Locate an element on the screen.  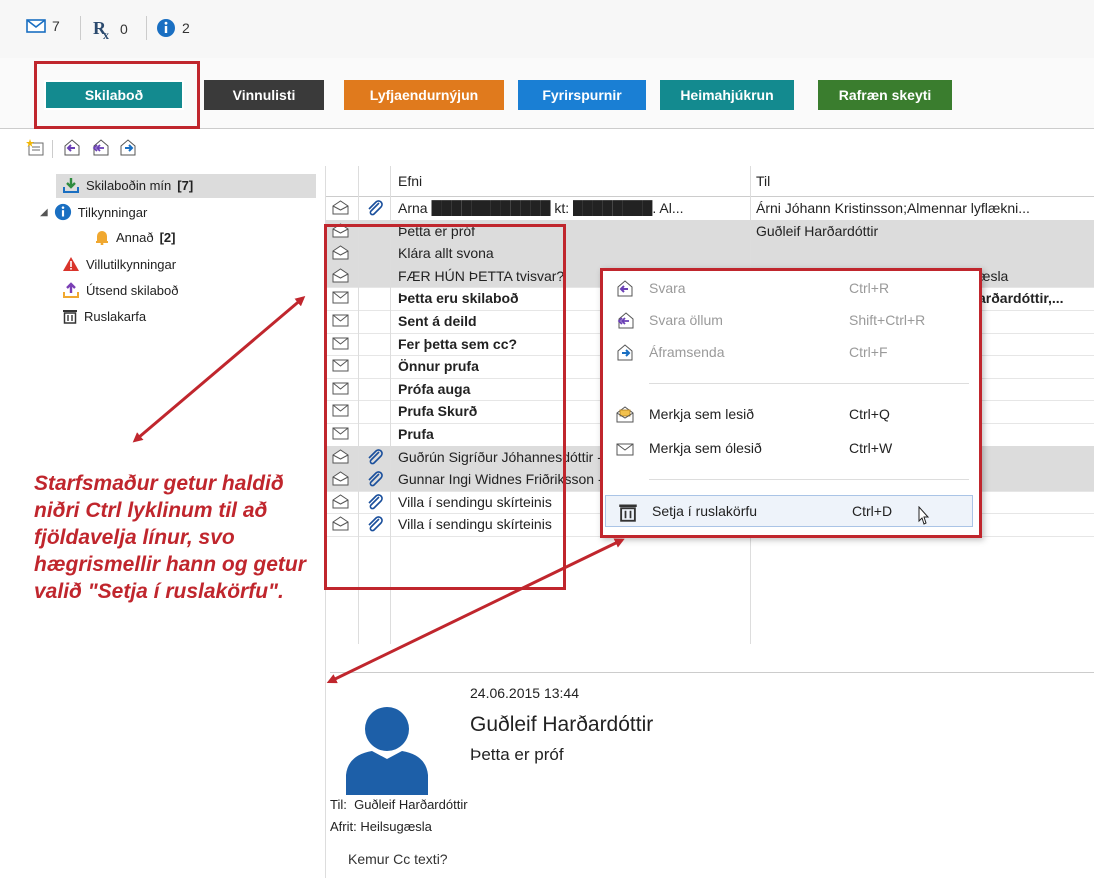
arrow-to-trash-item is located at coordinates (475, 611).